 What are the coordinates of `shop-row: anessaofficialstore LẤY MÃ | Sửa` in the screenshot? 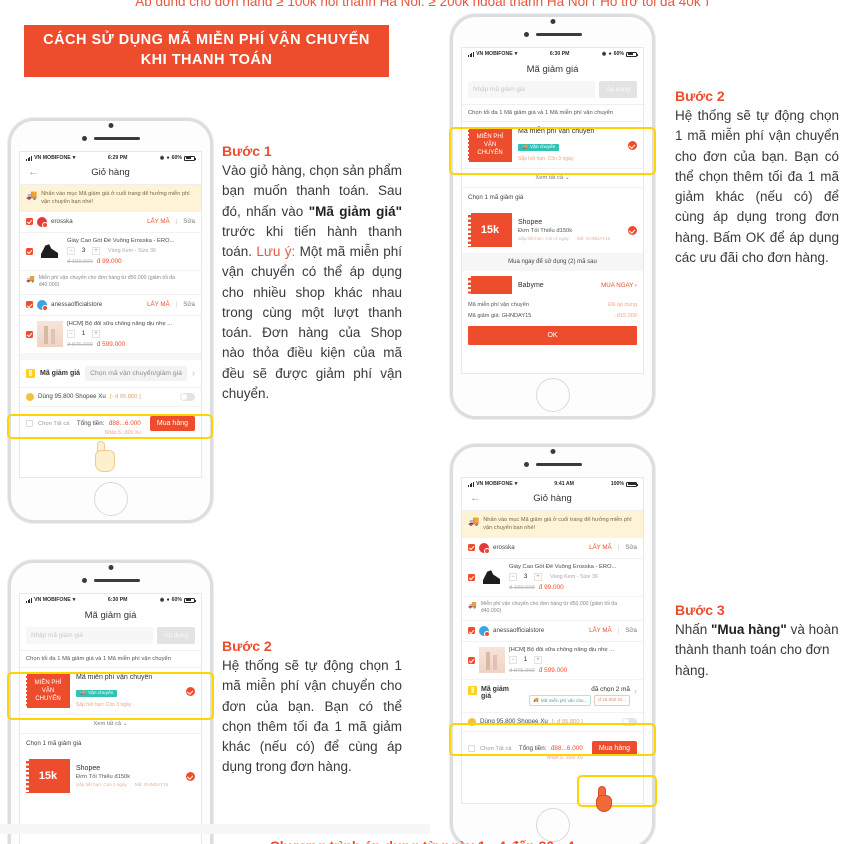 It's located at (110, 305).